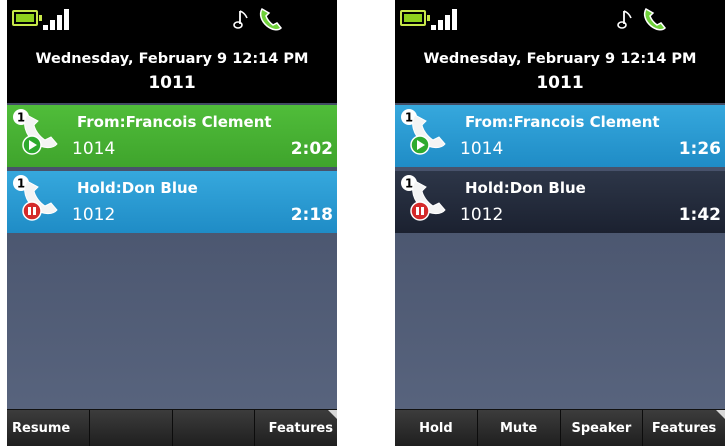  What do you see at coordinates (560, 136) in the screenshot?
I see `call-row-active: 1 From:Francois Clement 1014 1:26` at bounding box center [560, 136].